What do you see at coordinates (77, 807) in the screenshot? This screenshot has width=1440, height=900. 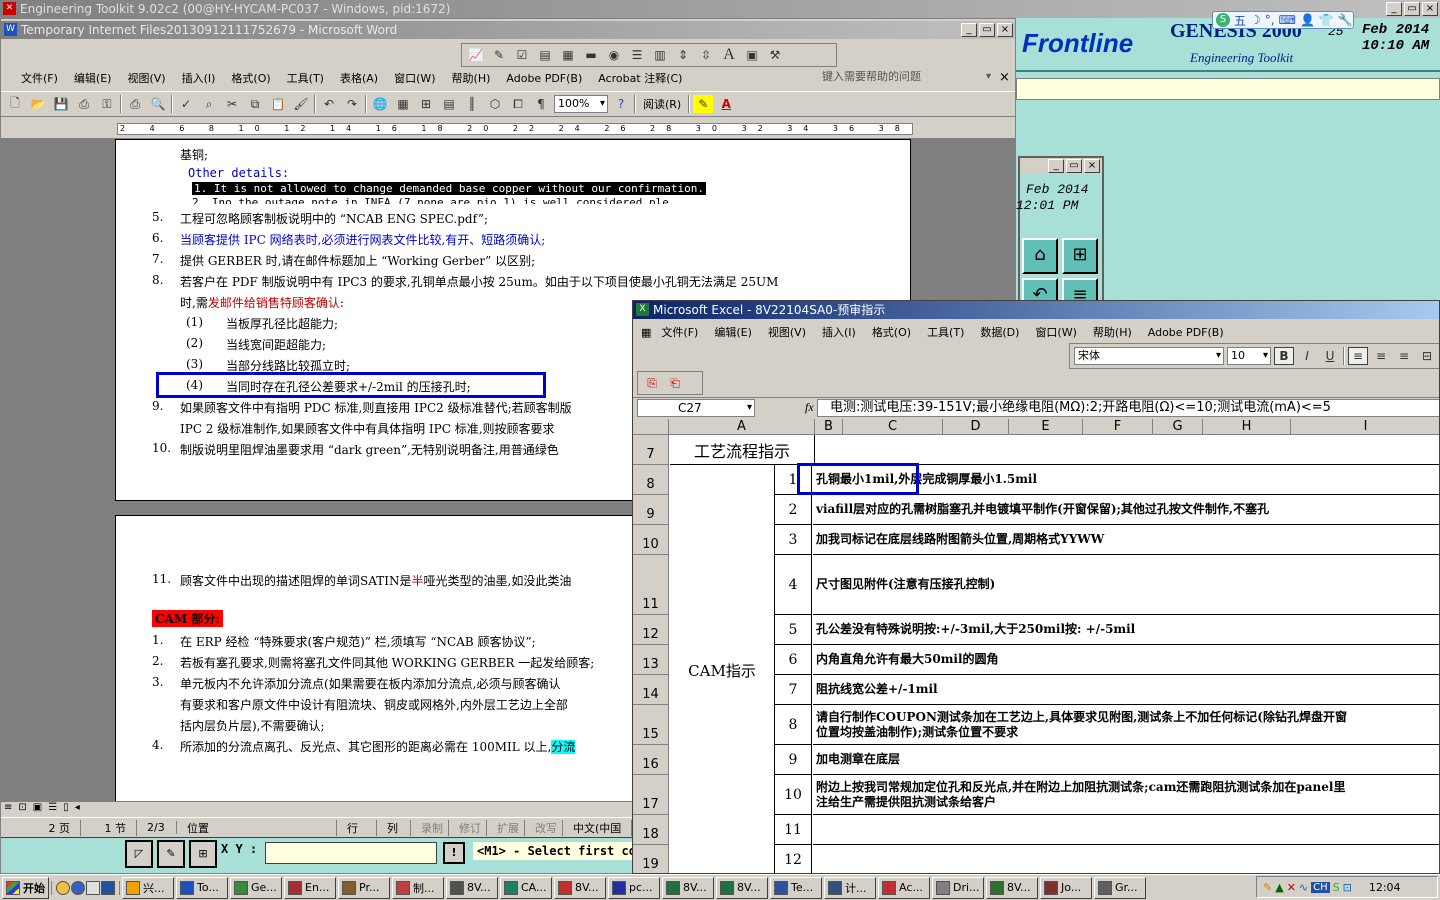 I see `scroll-left-icon: ◂` at bounding box center [77, 807].